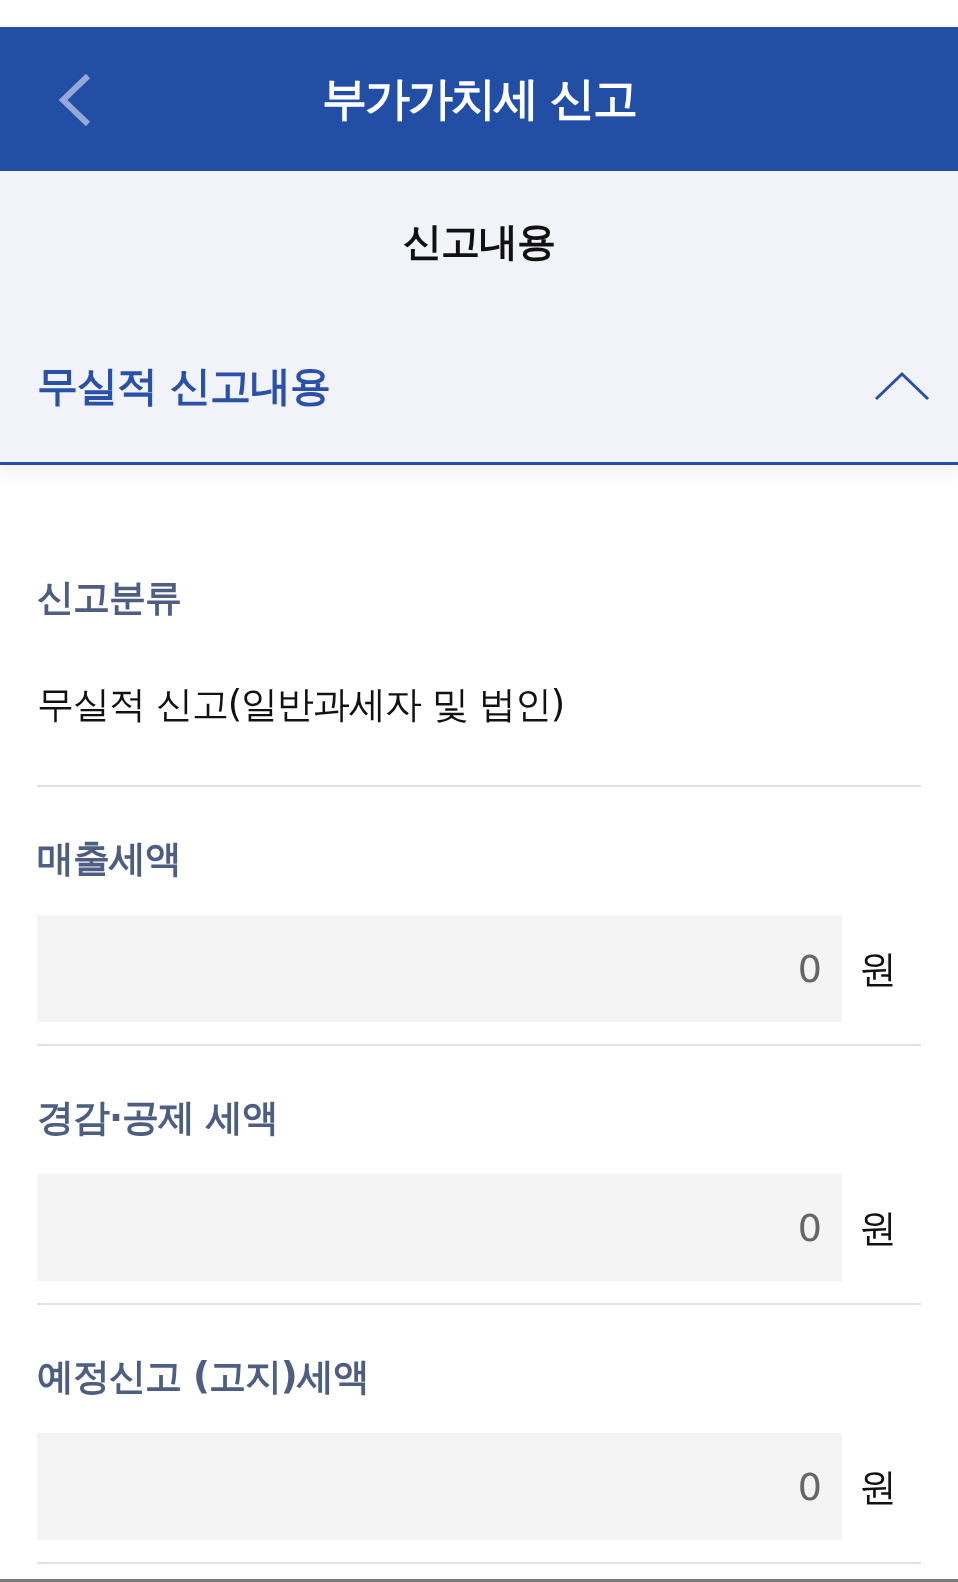  What do you see at coordinates (109, 598) in the screenshot?
I see `field-label: 신고분류` at bounding box center [109, 598].